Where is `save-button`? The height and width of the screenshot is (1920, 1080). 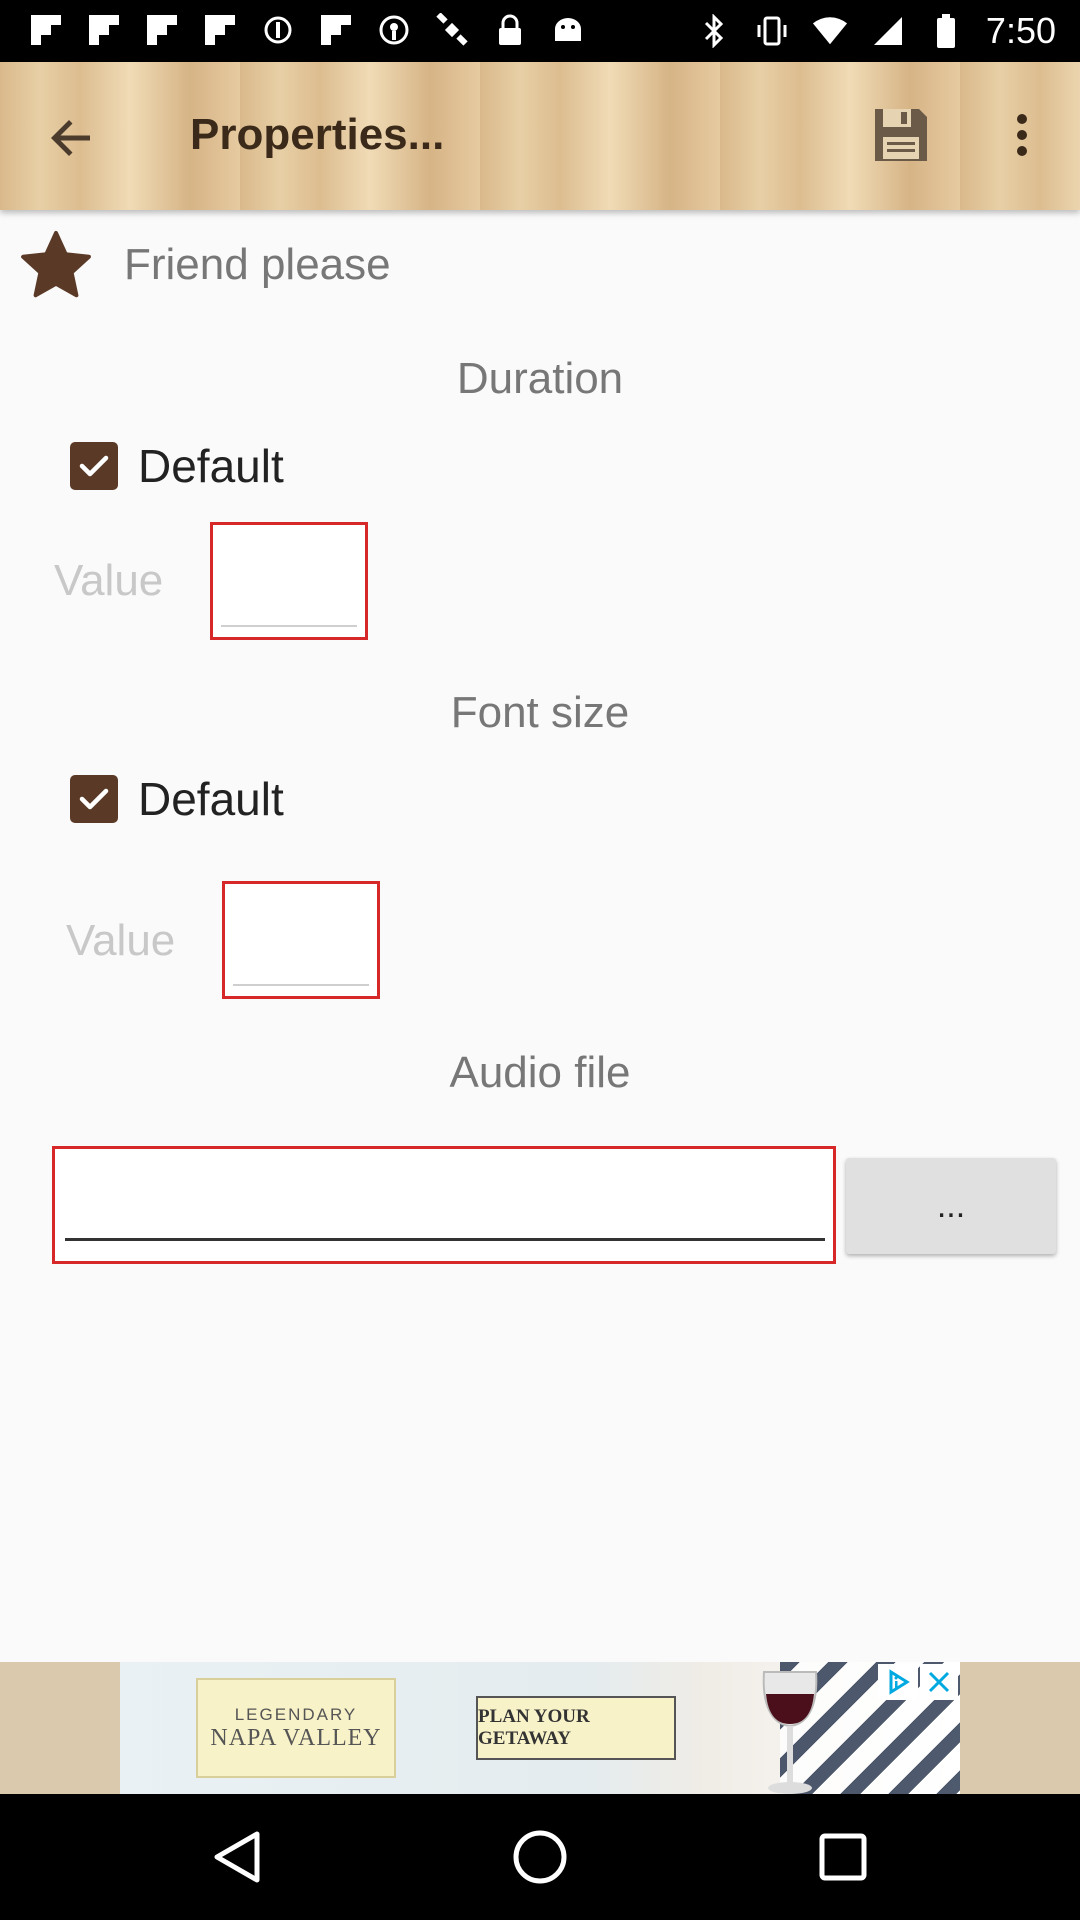 save-button is located at coordinates (901, 135).